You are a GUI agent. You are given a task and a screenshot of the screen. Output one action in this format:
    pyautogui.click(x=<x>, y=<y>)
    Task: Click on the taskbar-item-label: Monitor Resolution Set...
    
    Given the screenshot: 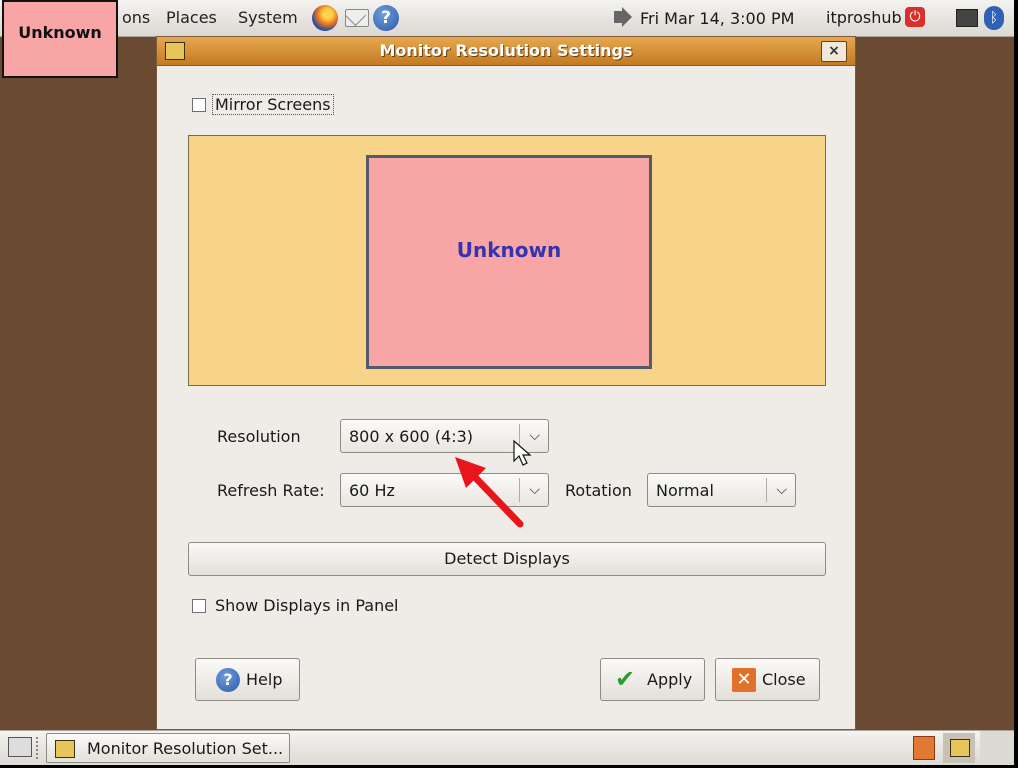 What is the action you would take?
    pyautogui.click(x=185, y=748)
    